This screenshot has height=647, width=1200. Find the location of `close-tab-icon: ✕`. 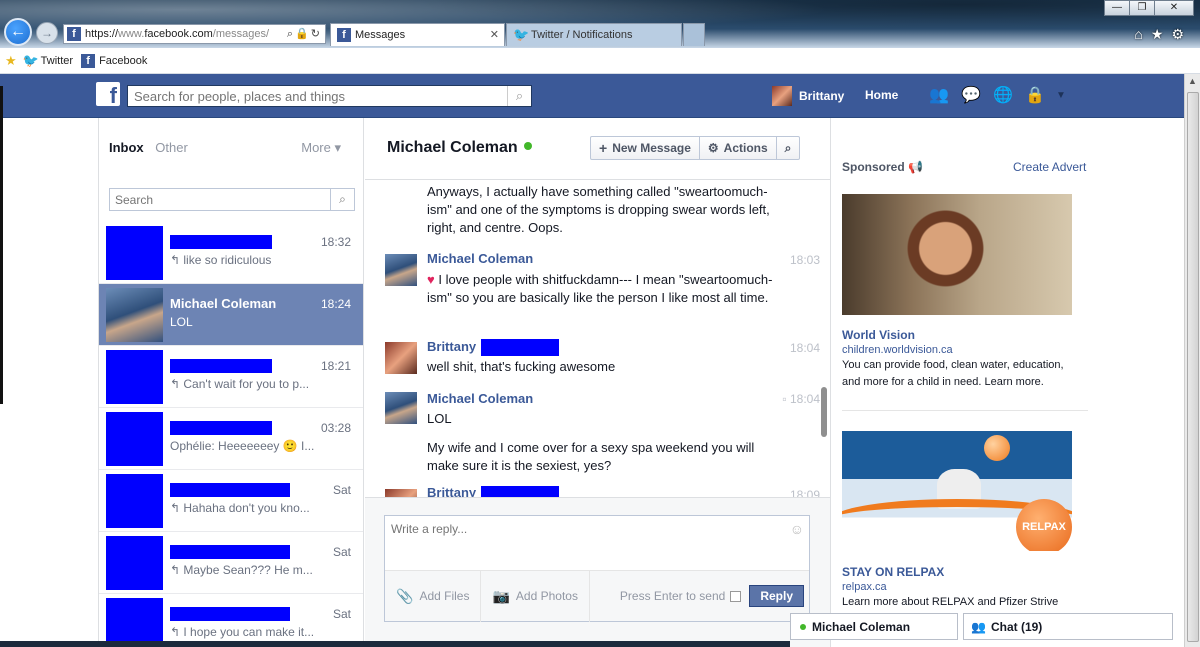

close-tab-icon: ✕ is located at coordinates (494, 34).